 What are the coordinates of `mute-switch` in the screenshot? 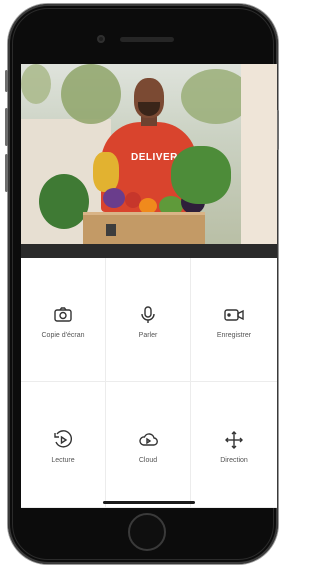 It's located at (6, 81).